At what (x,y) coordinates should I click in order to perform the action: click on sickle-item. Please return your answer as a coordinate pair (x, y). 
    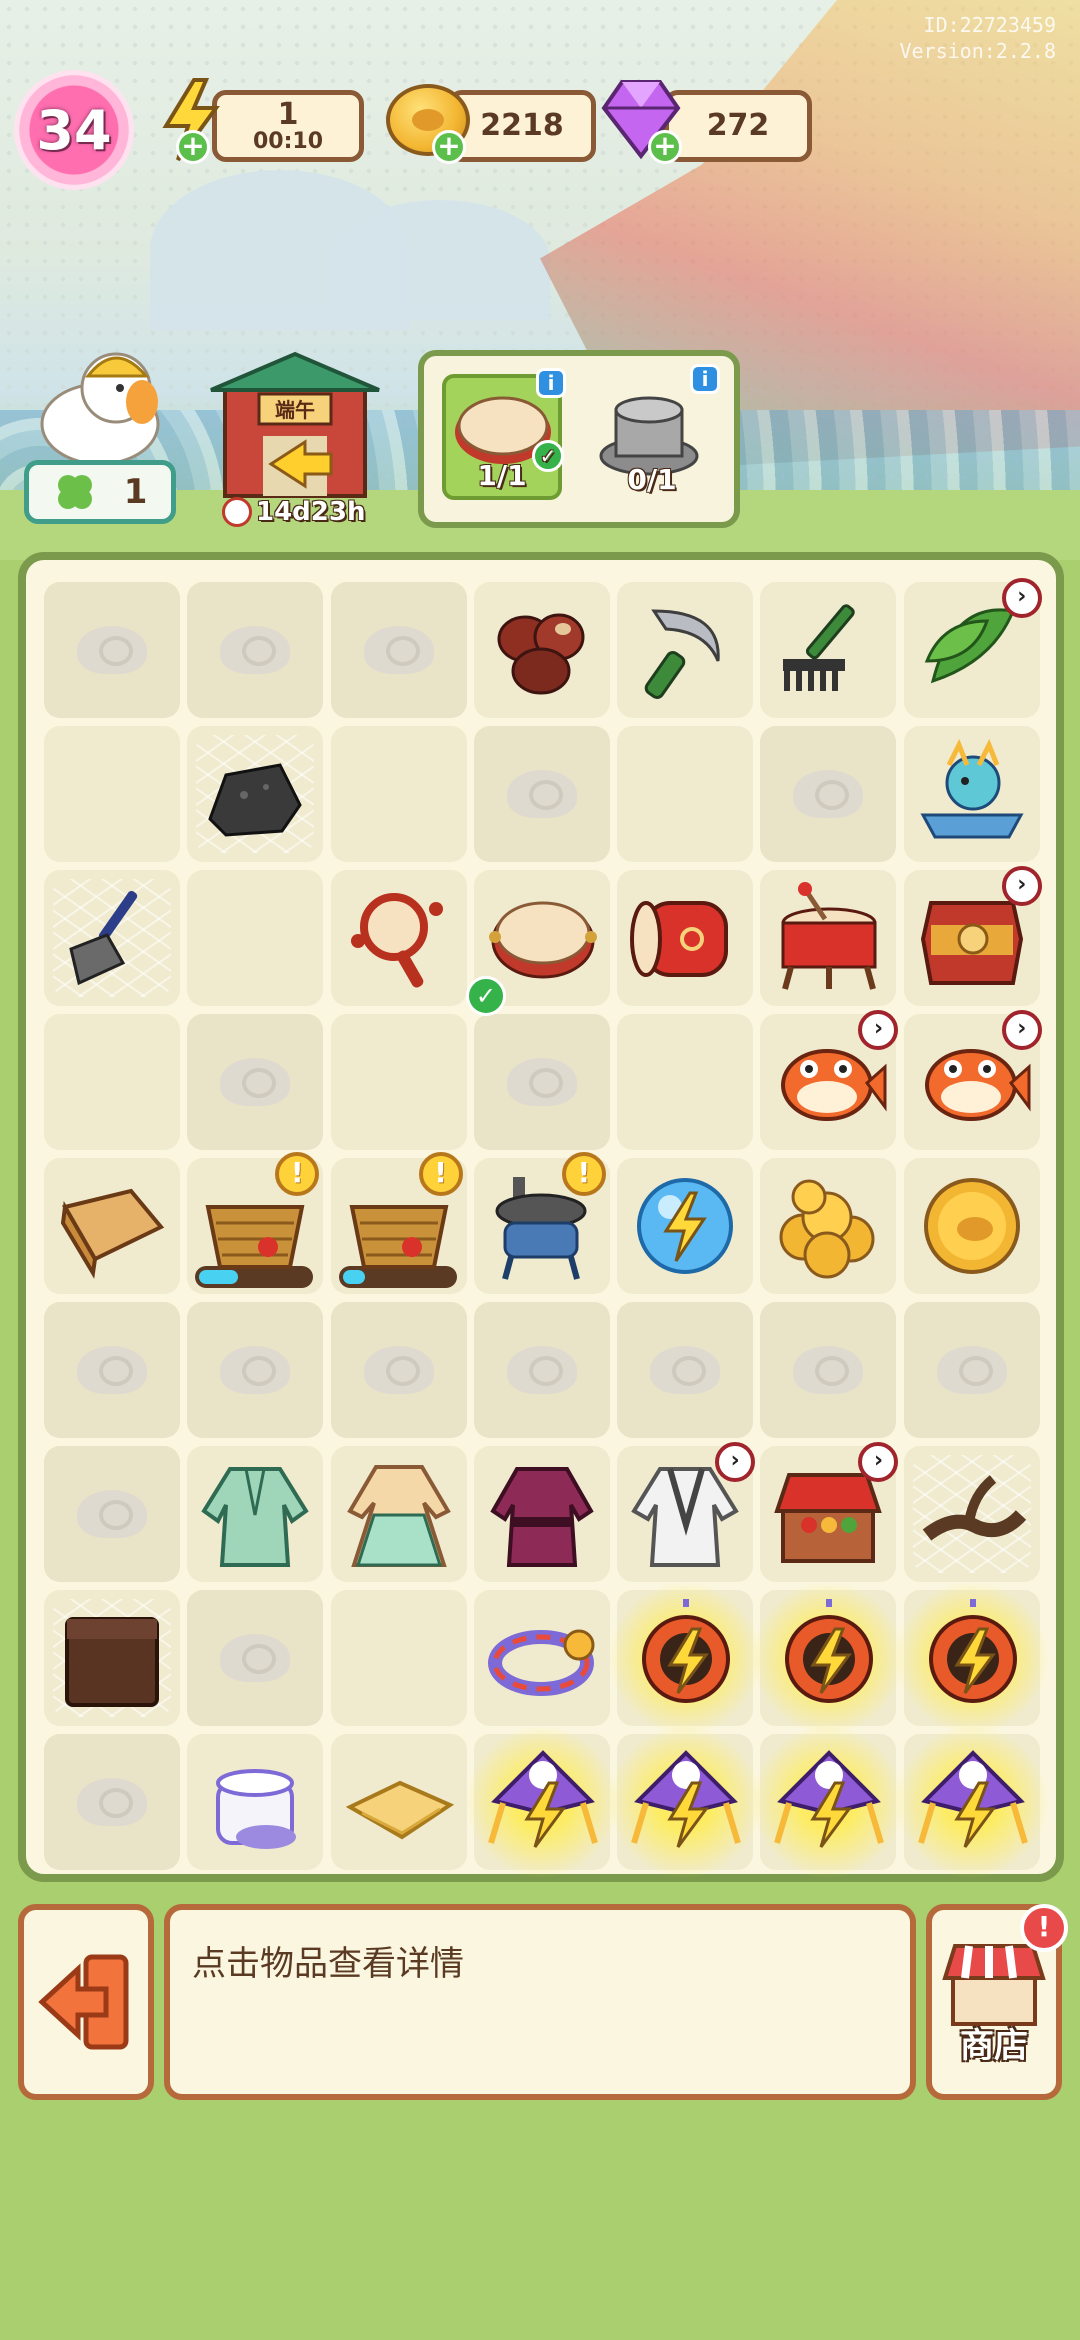
    Looking at the image, I should click on (685, 650).